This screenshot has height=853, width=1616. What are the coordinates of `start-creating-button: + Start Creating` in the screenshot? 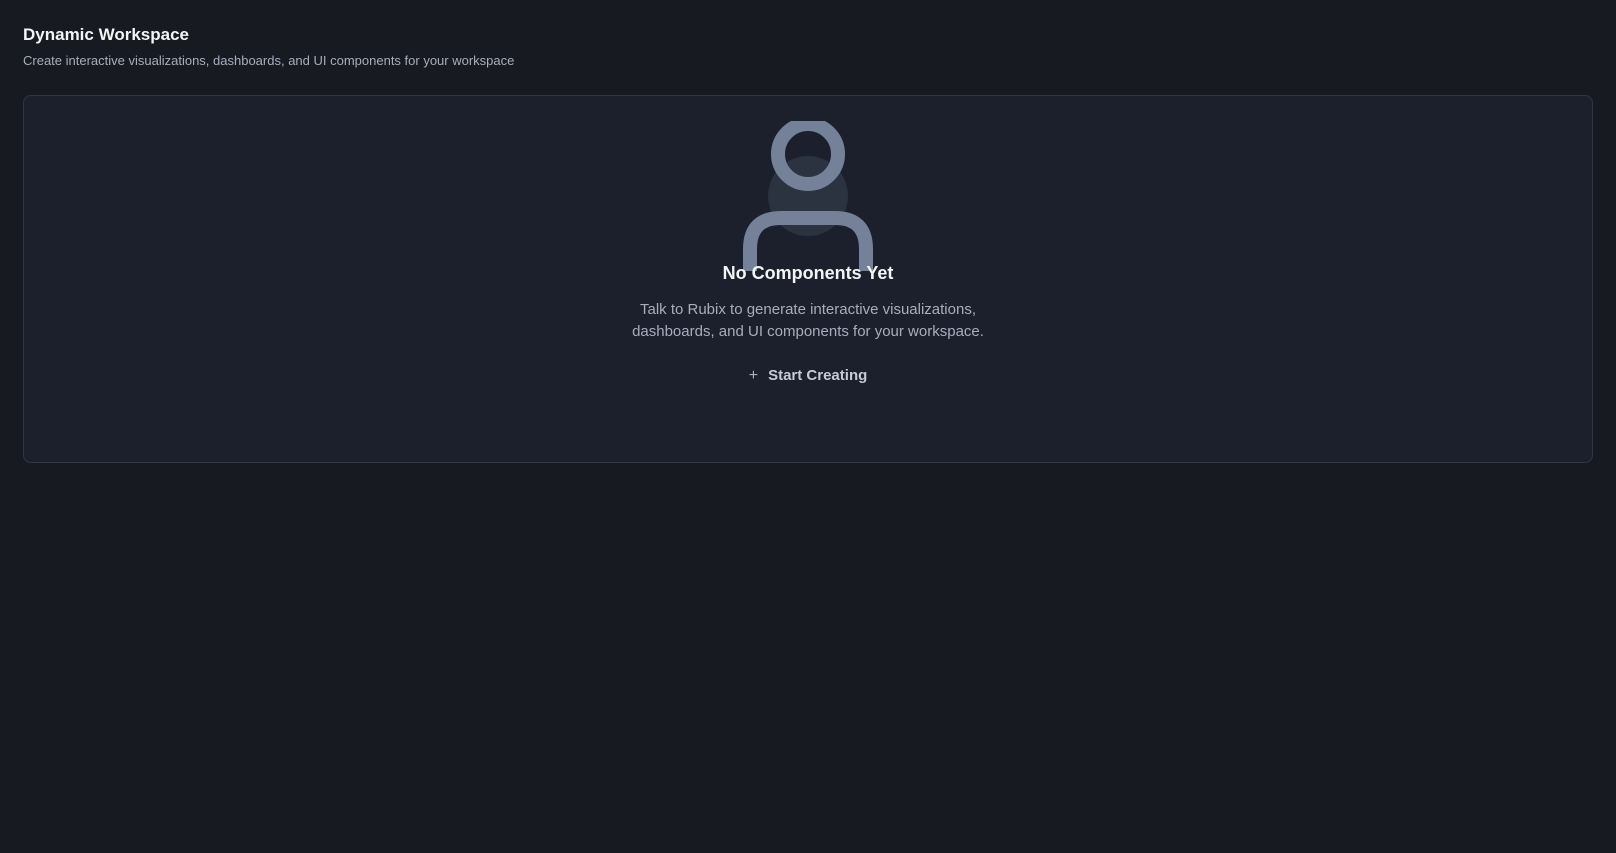 It's located at (808, 375).